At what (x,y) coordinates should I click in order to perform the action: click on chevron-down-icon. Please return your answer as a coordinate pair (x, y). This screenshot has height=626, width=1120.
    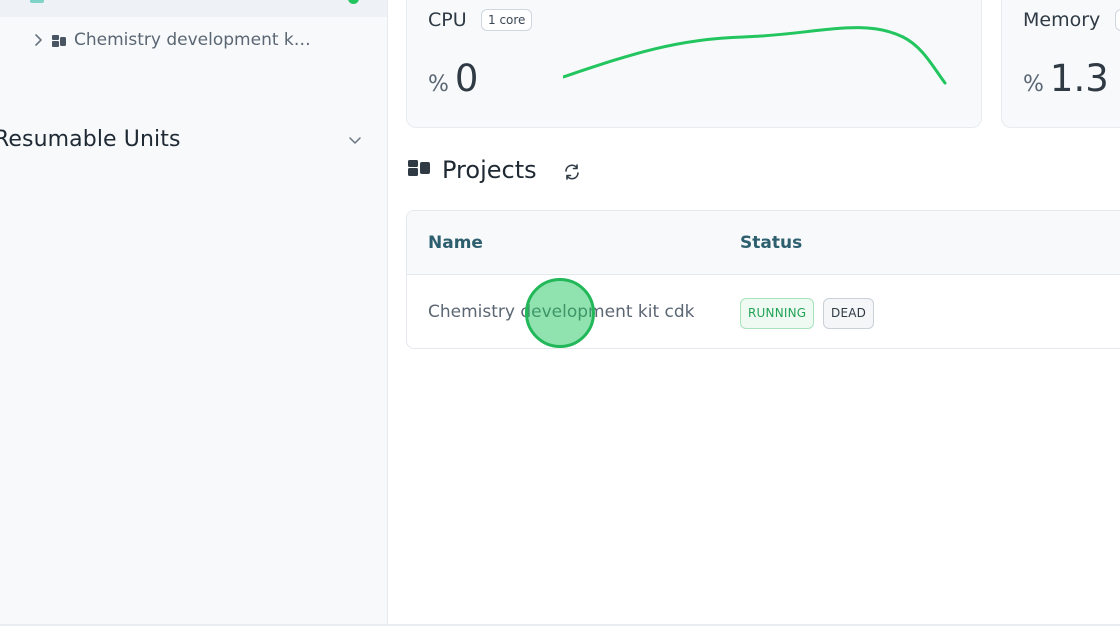
    Looking at the image, I should click on (355, 139).